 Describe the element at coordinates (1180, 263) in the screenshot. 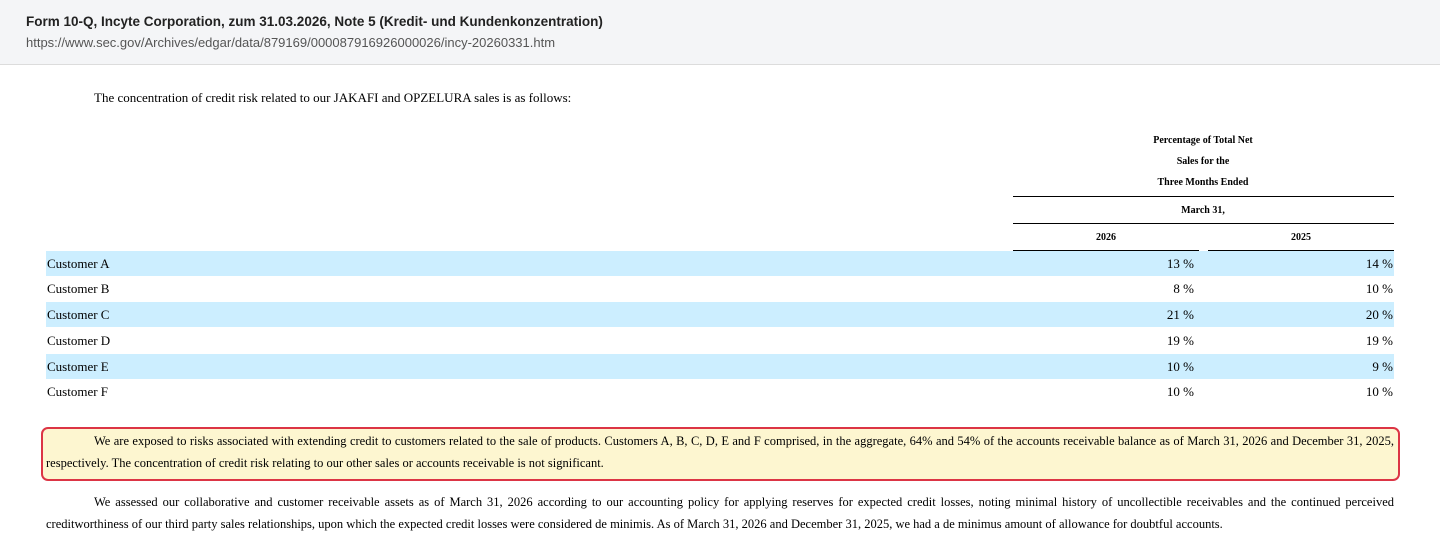

I see `value-2026: 13 %` at that location.